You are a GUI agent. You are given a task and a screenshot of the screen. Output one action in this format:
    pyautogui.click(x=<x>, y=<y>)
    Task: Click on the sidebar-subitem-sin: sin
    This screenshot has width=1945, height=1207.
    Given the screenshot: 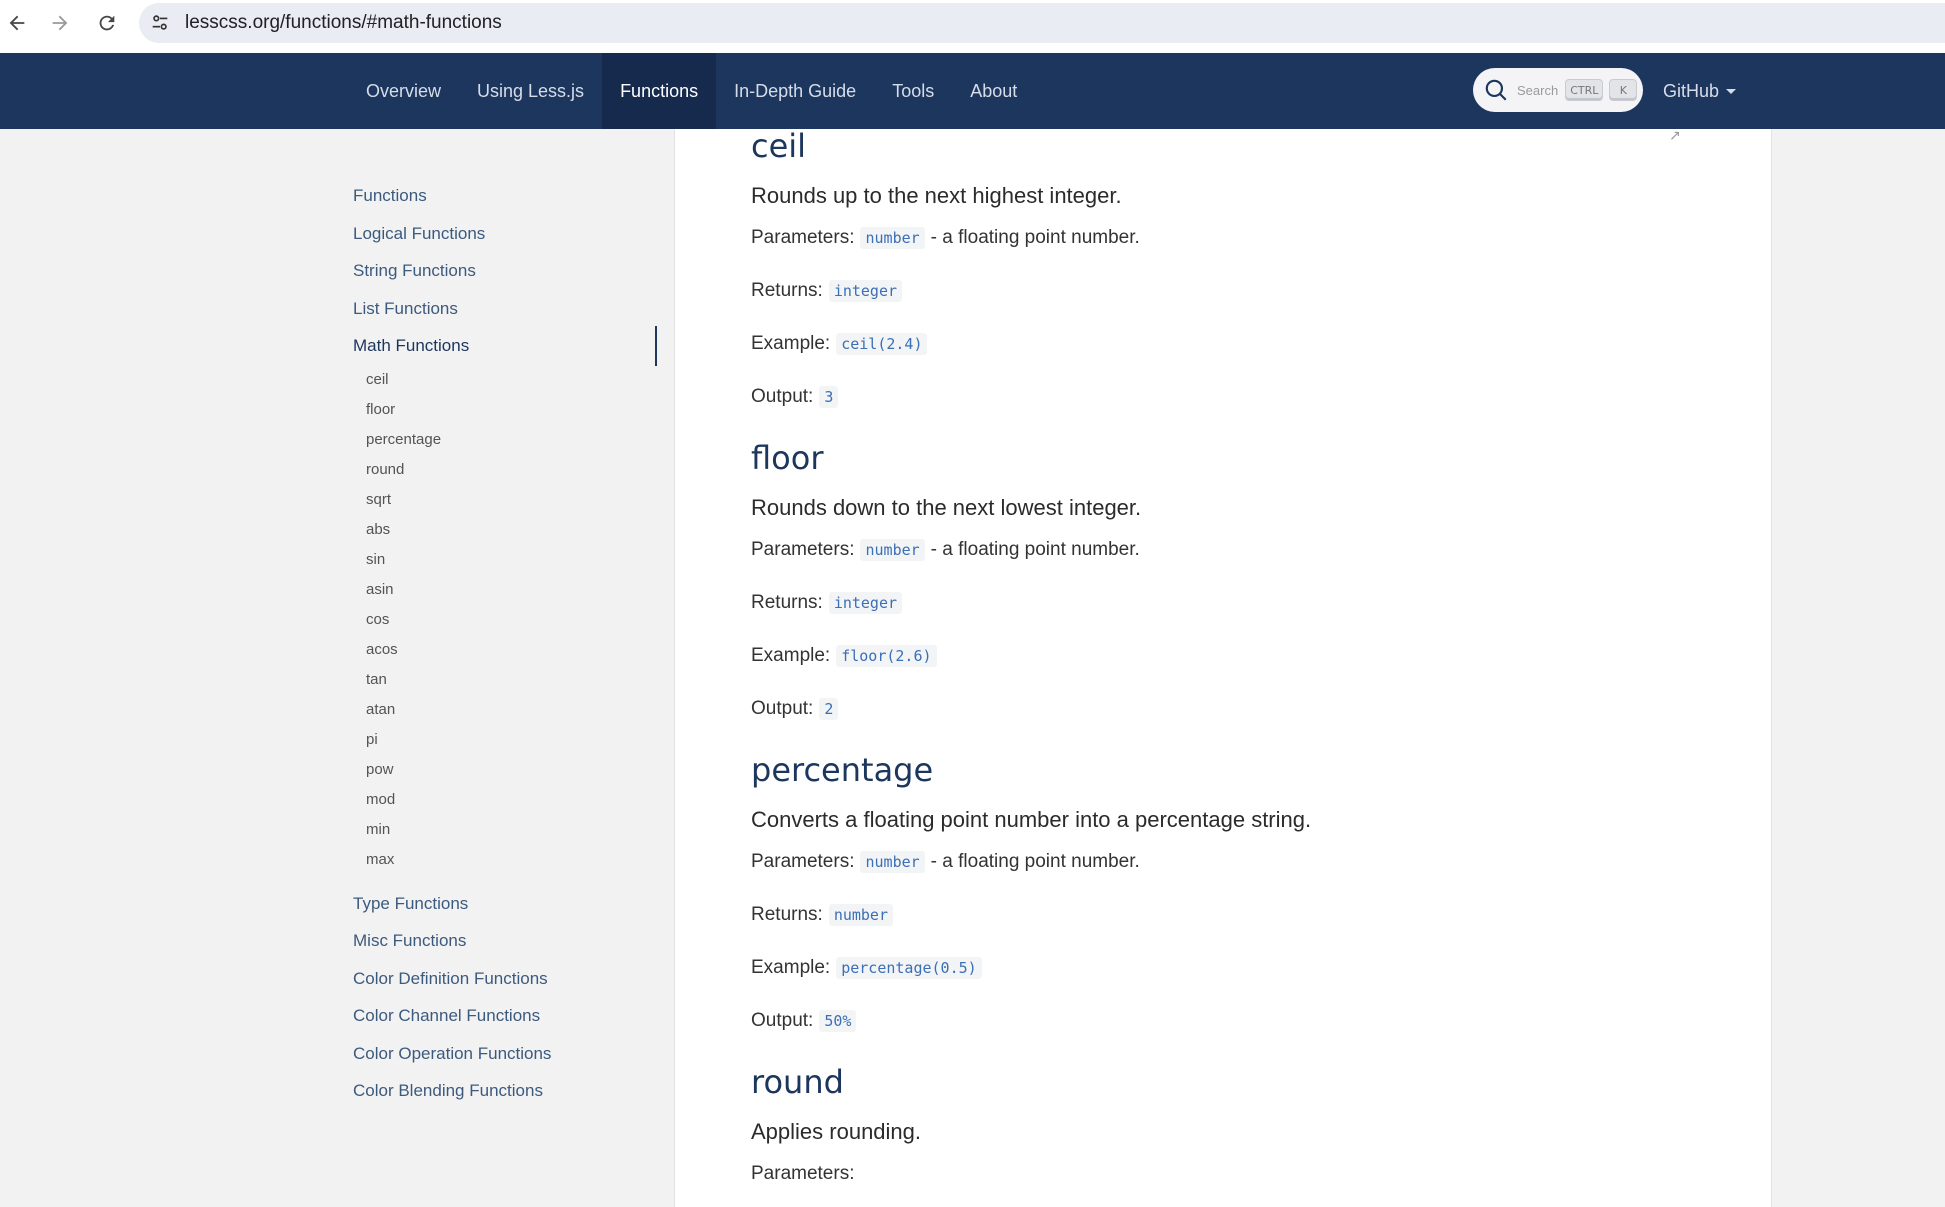 What is the action you would take?
    pyautogui.click(x=375, y=559)
    